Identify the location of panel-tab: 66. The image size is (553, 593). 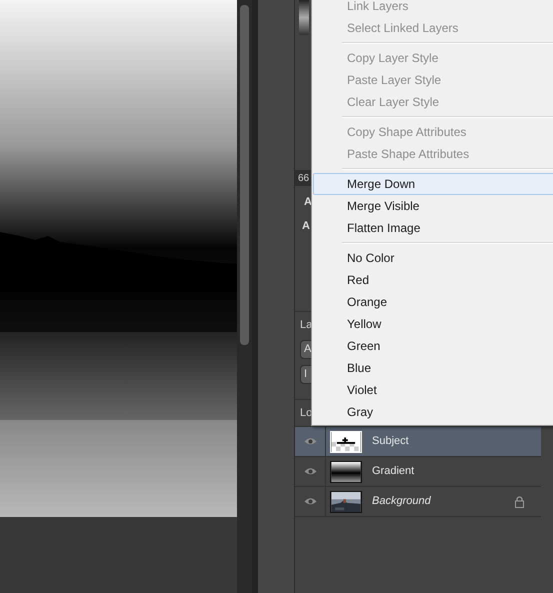
(304, 178).